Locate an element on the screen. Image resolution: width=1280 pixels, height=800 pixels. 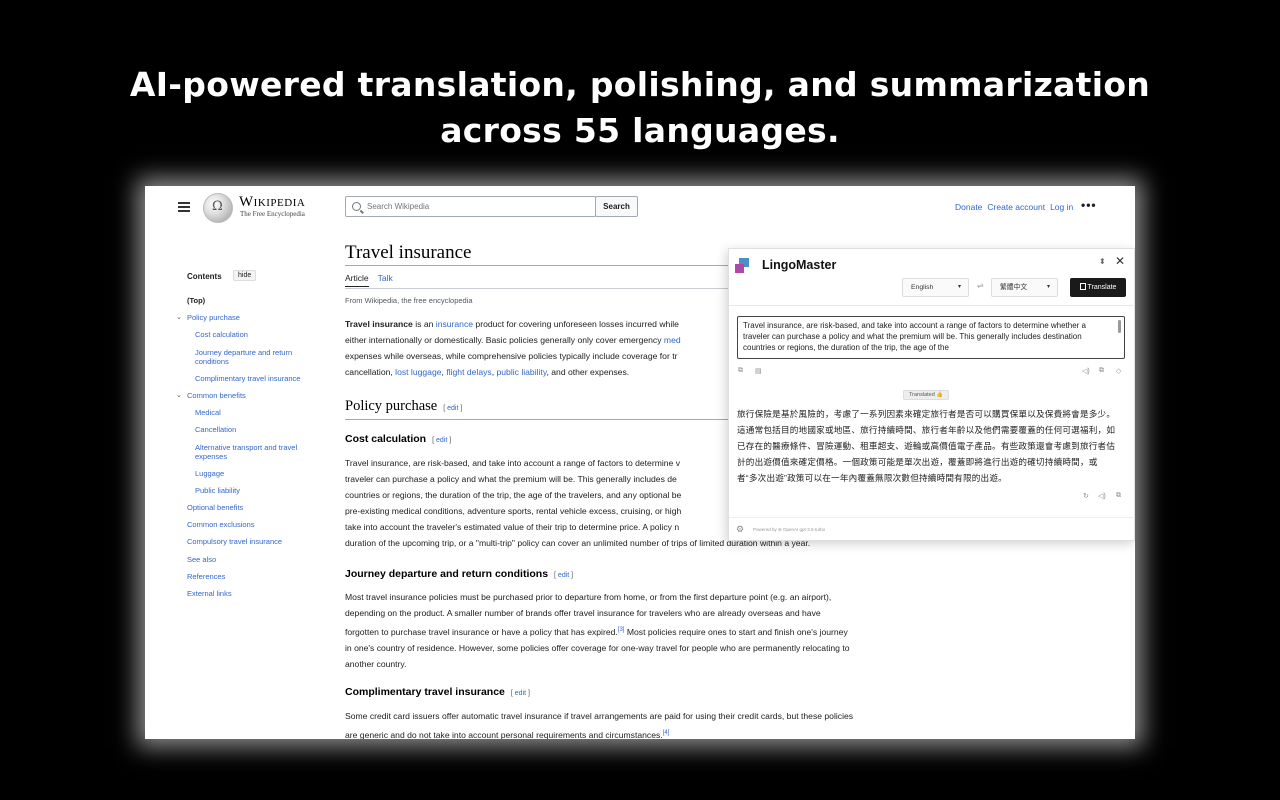
toc-item-label: Luggage is located at coordinates (210, 473).